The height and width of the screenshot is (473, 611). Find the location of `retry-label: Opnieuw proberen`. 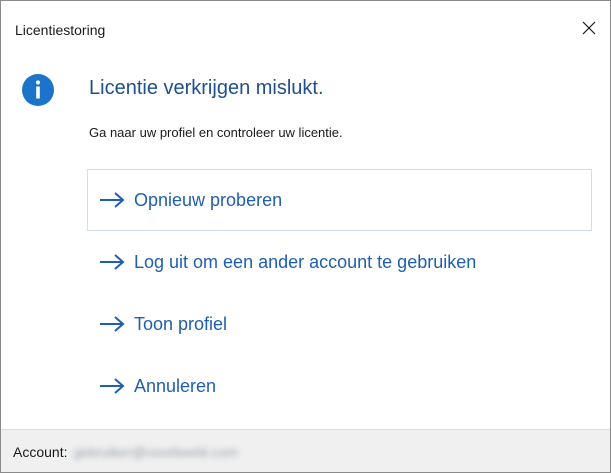

retry-label: Opnieuw proberen is located at coordinates (208, 199).